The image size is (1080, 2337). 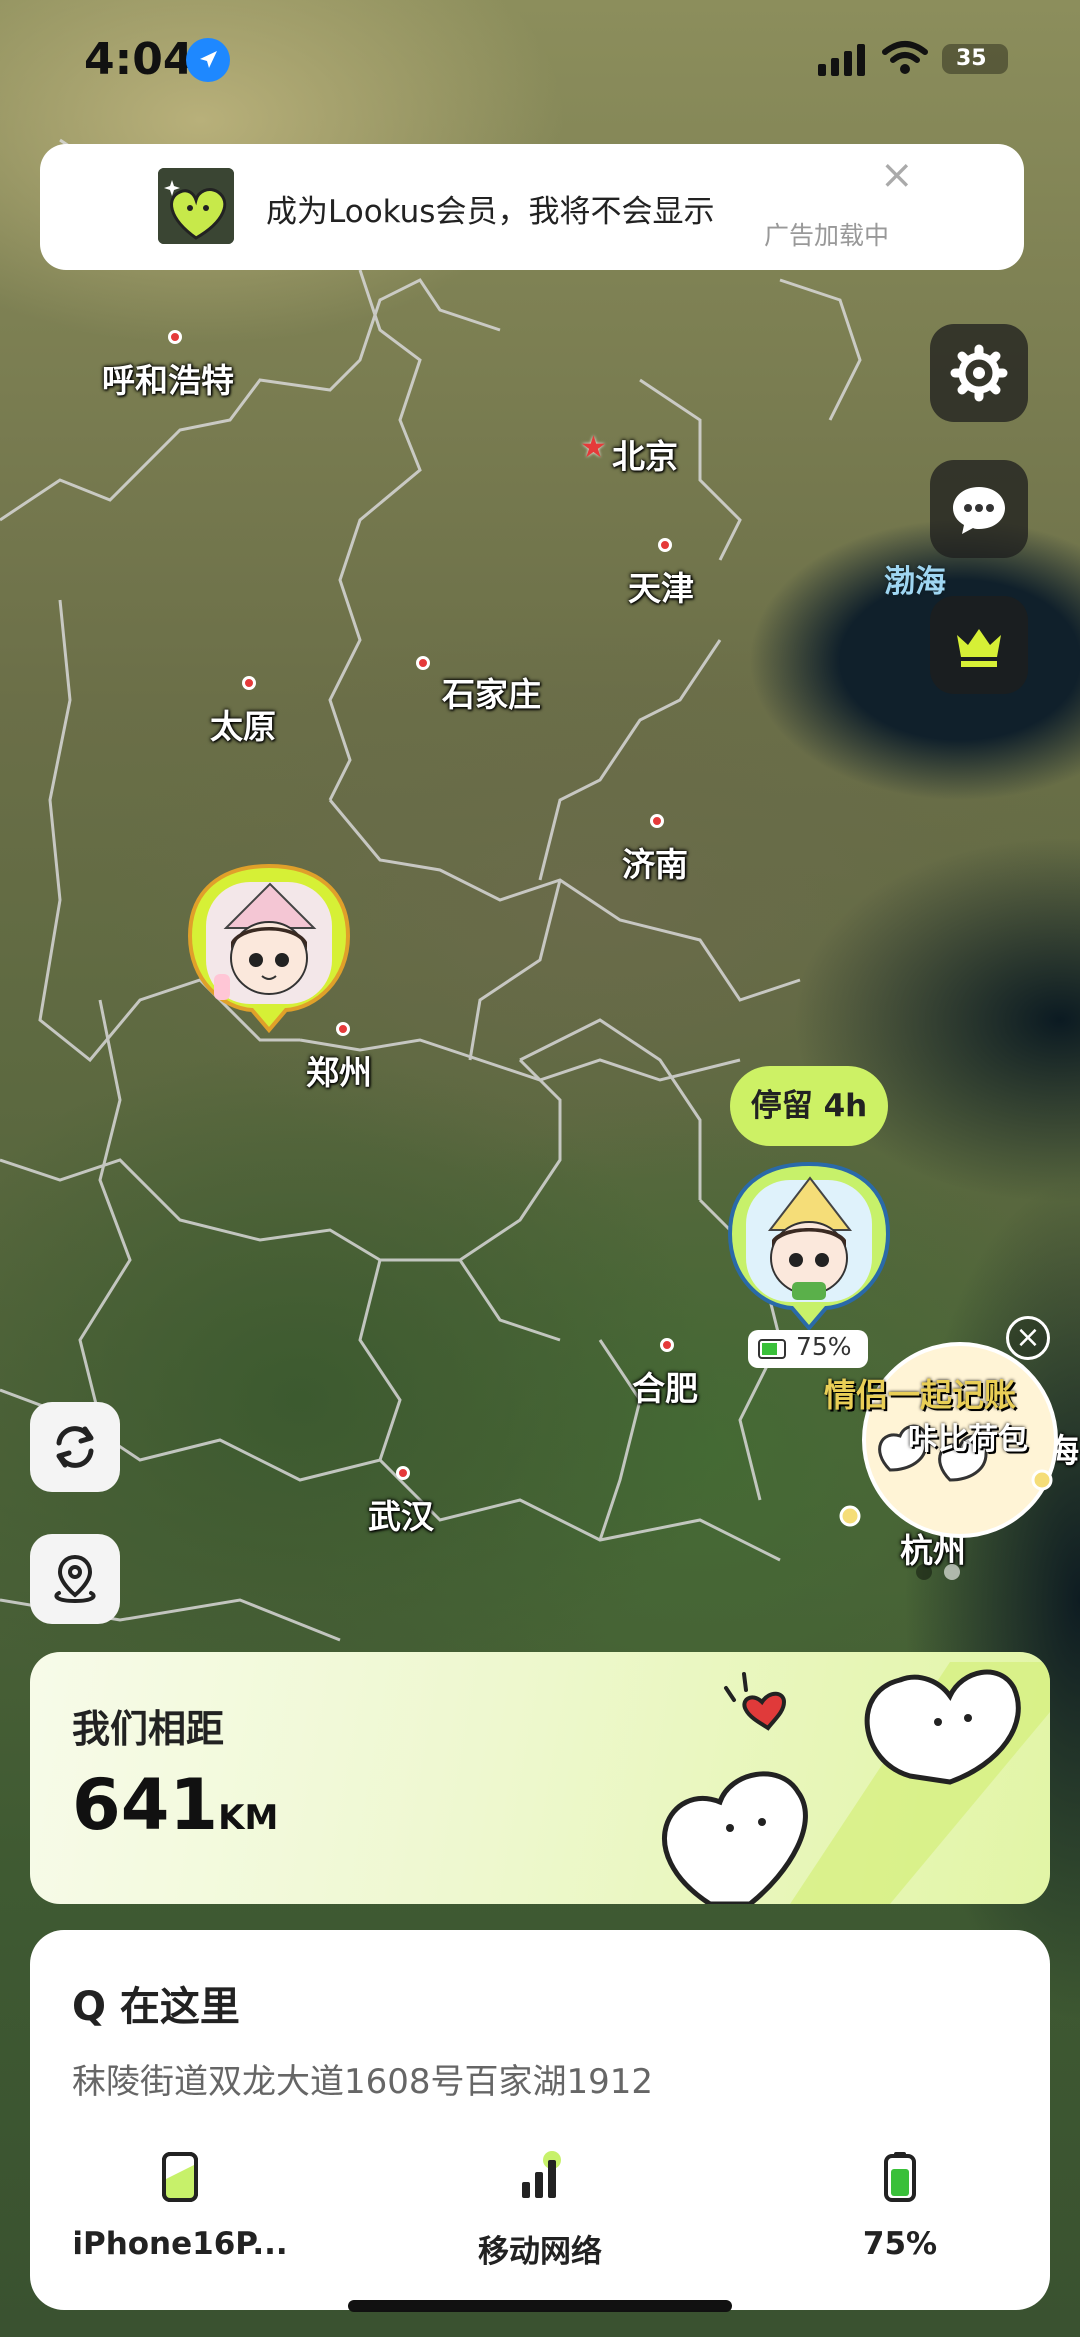 I want to click on promo-subtitle: 咔比荷包, so click(x=968, y=1439).